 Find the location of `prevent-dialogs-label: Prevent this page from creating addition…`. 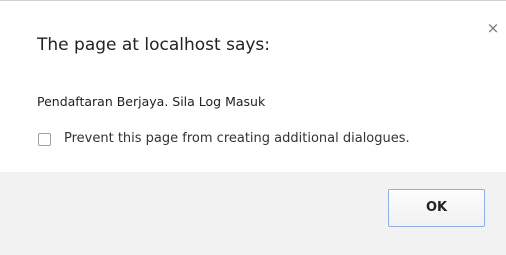

prevent-dialogs-label: Prevent this page from creating addition… is located at coordinates (237, 139).